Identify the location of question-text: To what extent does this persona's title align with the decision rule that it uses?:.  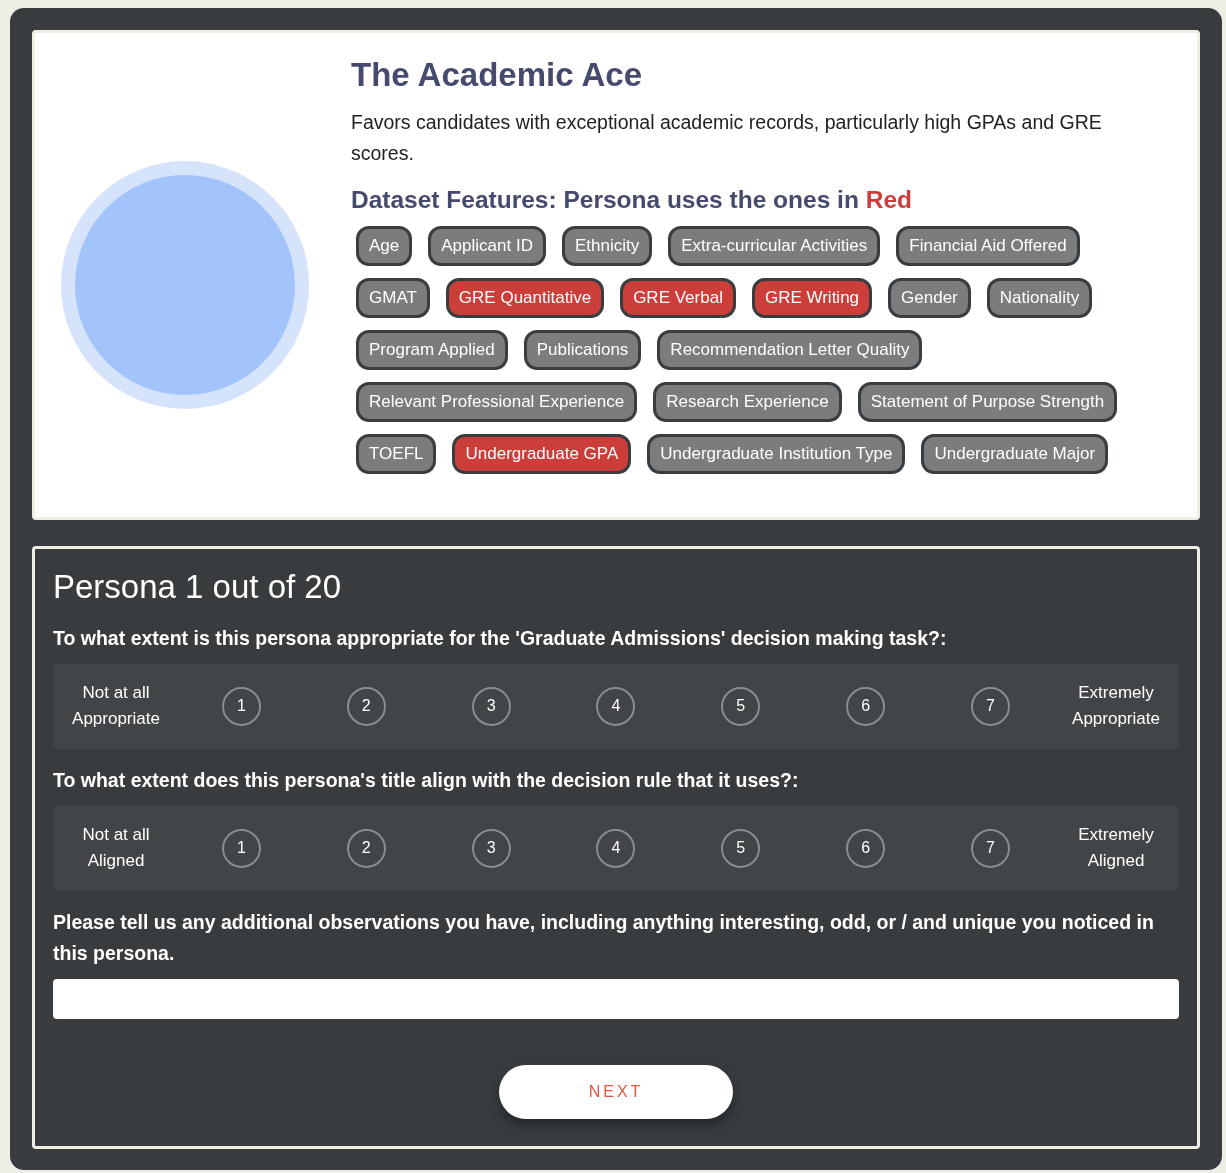
(426, 780).